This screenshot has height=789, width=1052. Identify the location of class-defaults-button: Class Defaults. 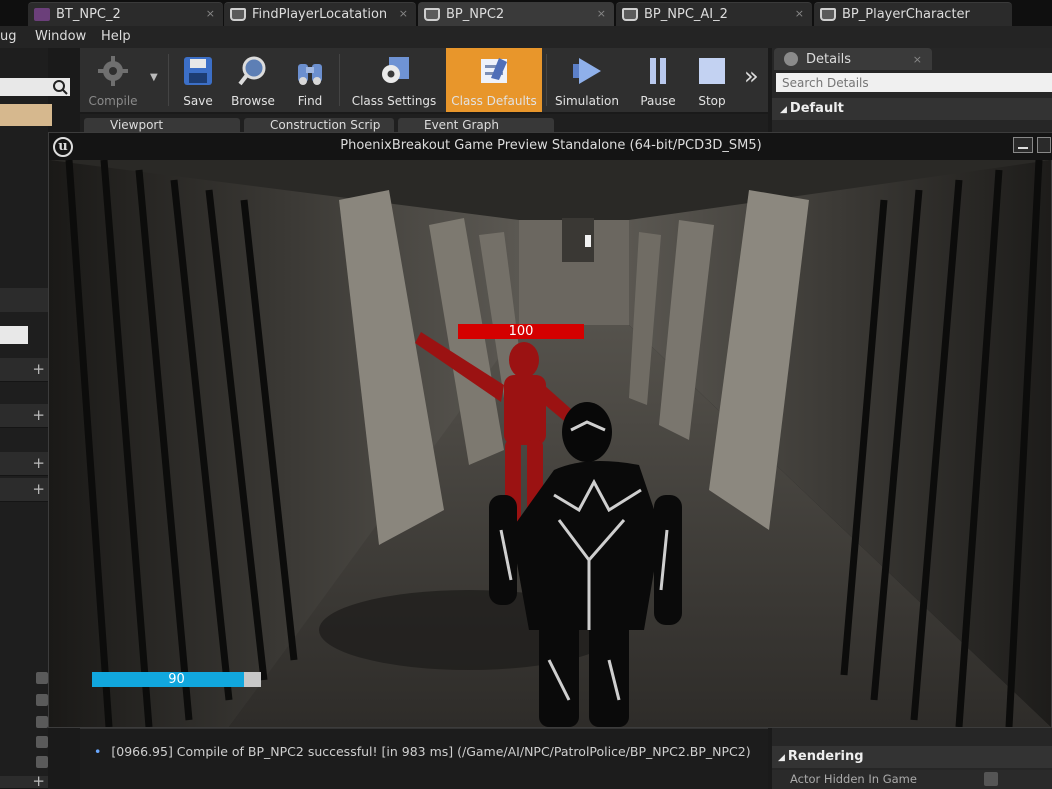
(494, 80).